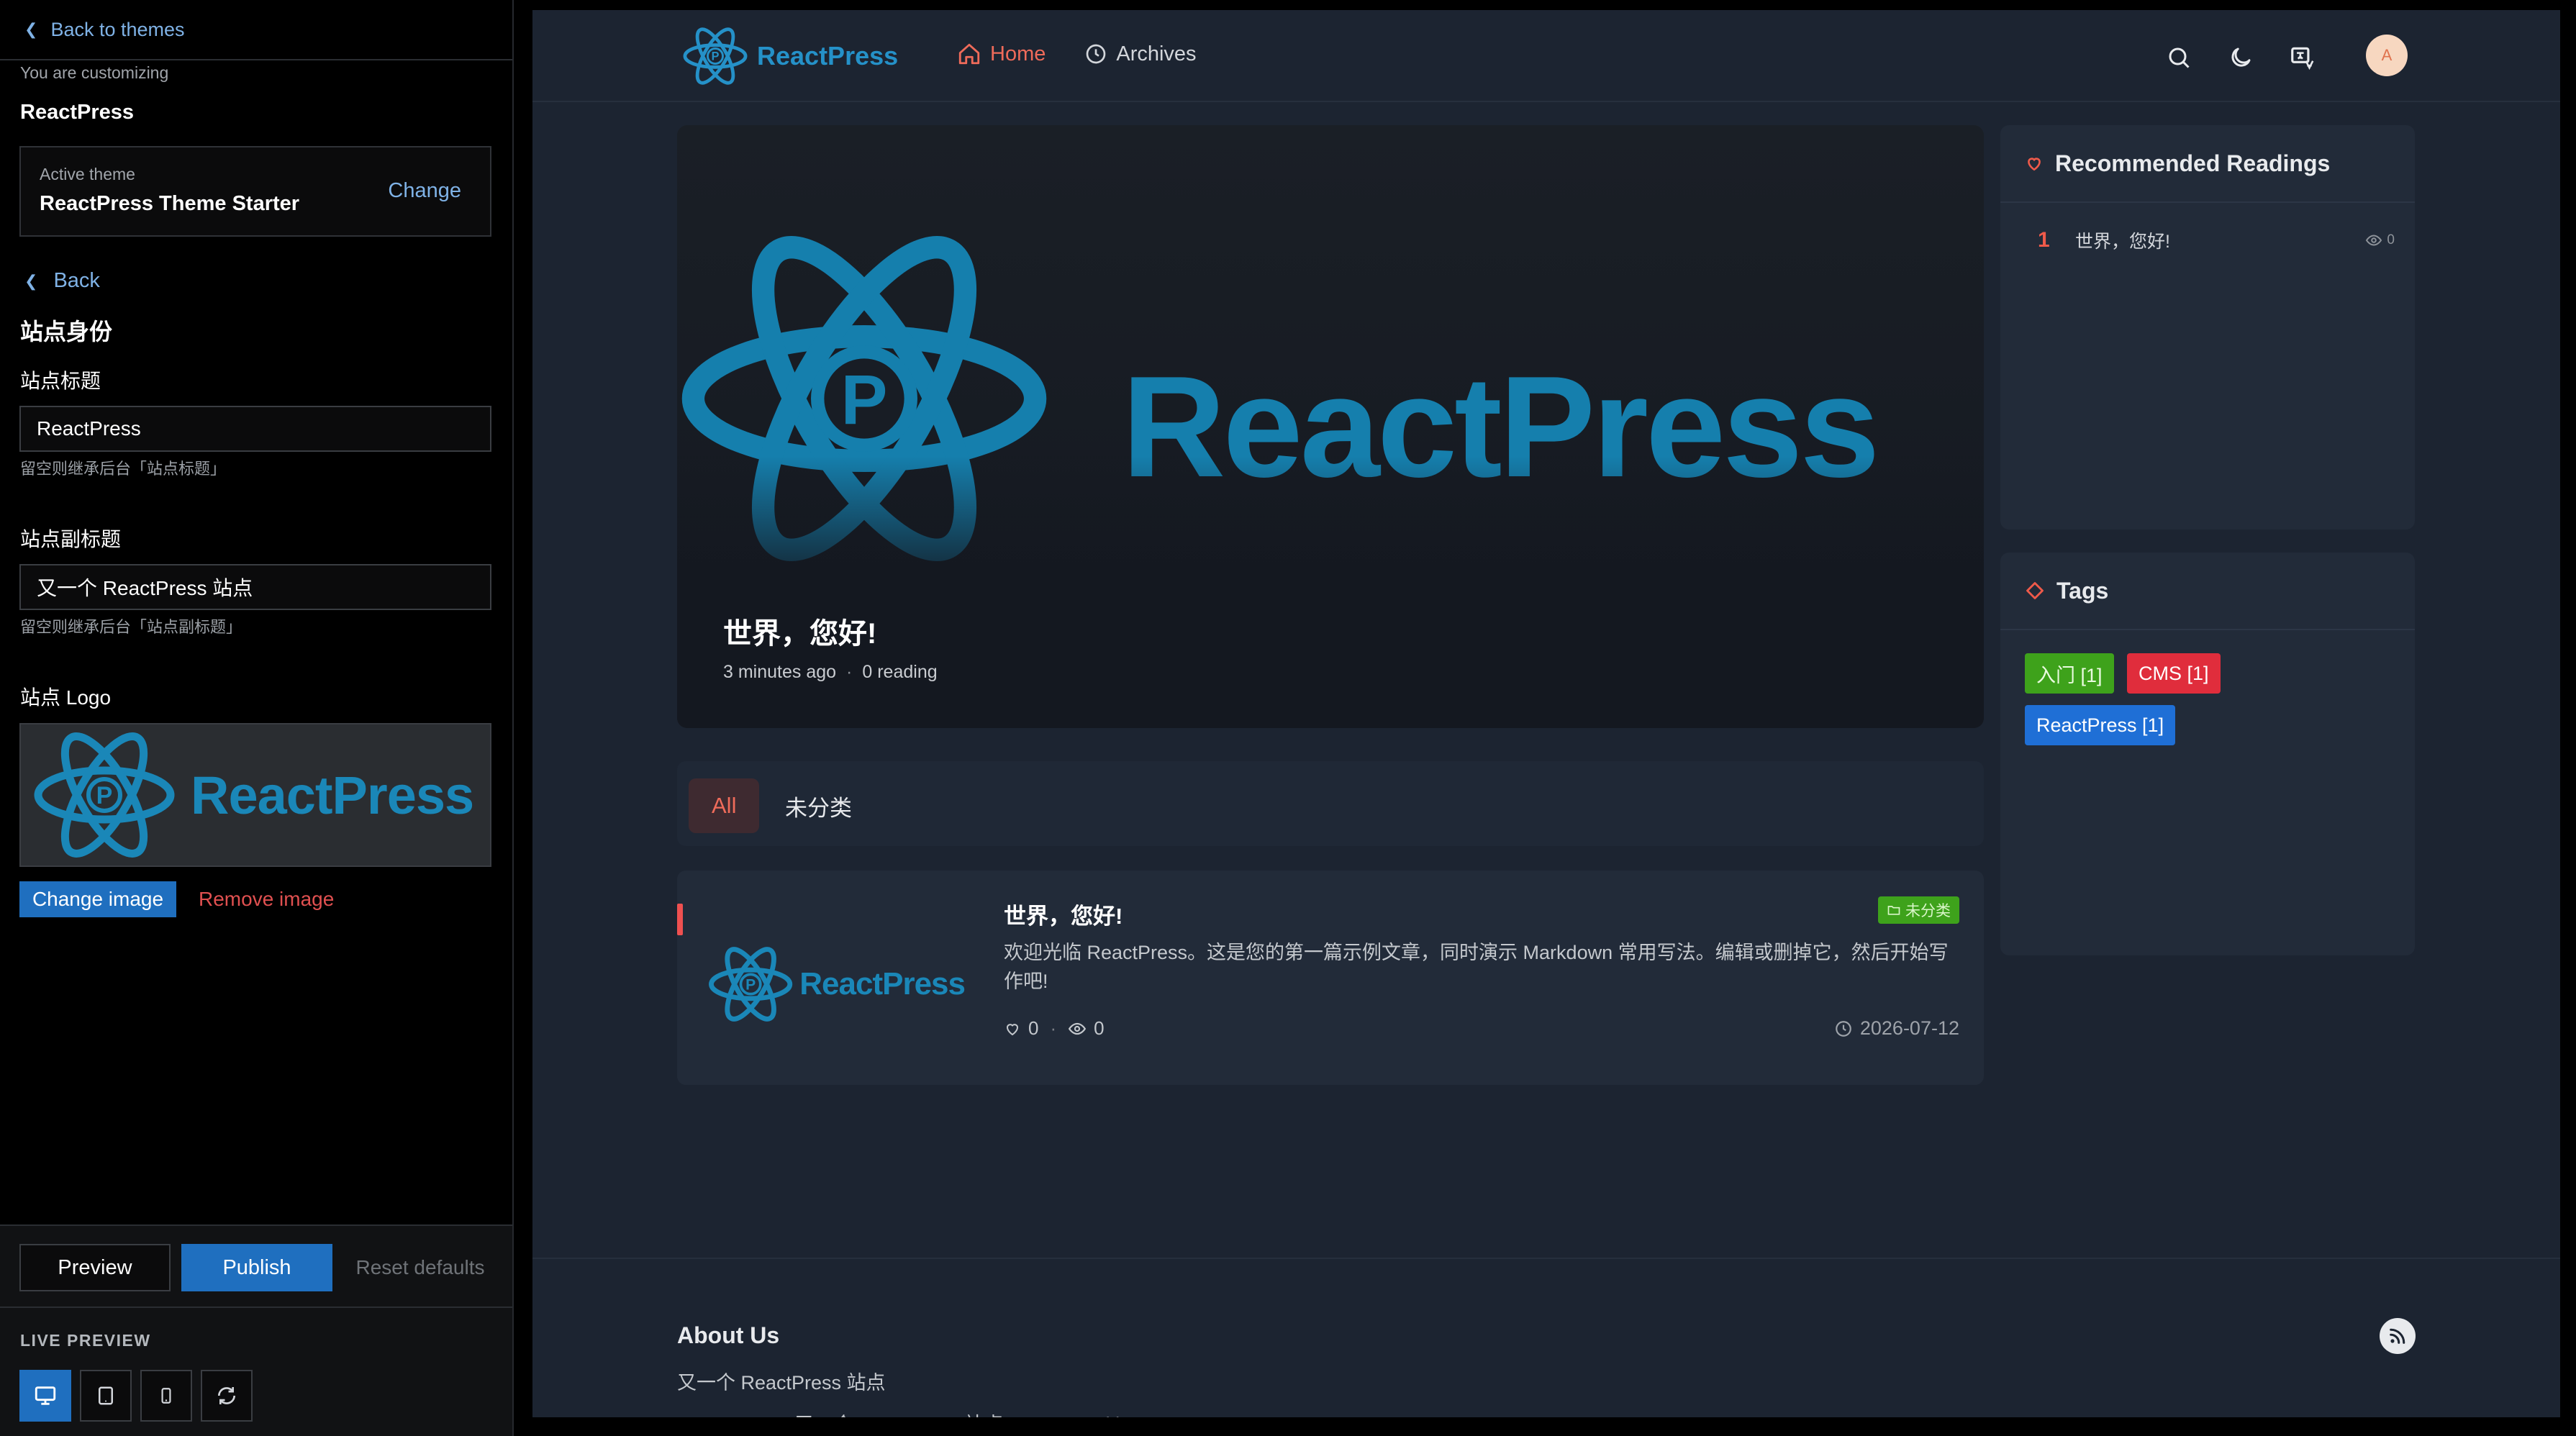 This screenshot has width=2576, height=1436. I want to click on back-to-themes-link: ❮ Back to themes, so click(256, 30).